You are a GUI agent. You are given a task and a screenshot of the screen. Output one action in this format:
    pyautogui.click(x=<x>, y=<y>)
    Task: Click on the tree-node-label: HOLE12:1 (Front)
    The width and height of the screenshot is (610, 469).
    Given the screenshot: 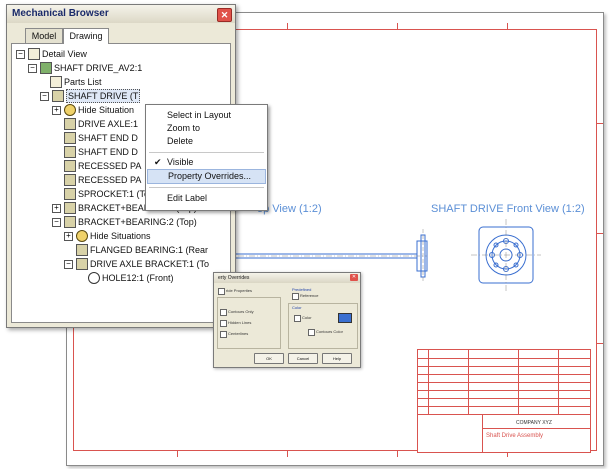 What is the action you would take?
    pyautogui.click(x=138, y=278)
    